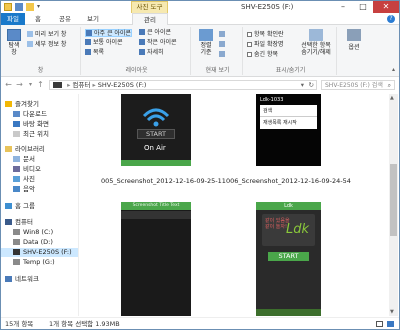  Describe the element at coordinates (262, 55) in the screenshot. I see `hidden-items-toggle: 숨긴 항목` at that location.